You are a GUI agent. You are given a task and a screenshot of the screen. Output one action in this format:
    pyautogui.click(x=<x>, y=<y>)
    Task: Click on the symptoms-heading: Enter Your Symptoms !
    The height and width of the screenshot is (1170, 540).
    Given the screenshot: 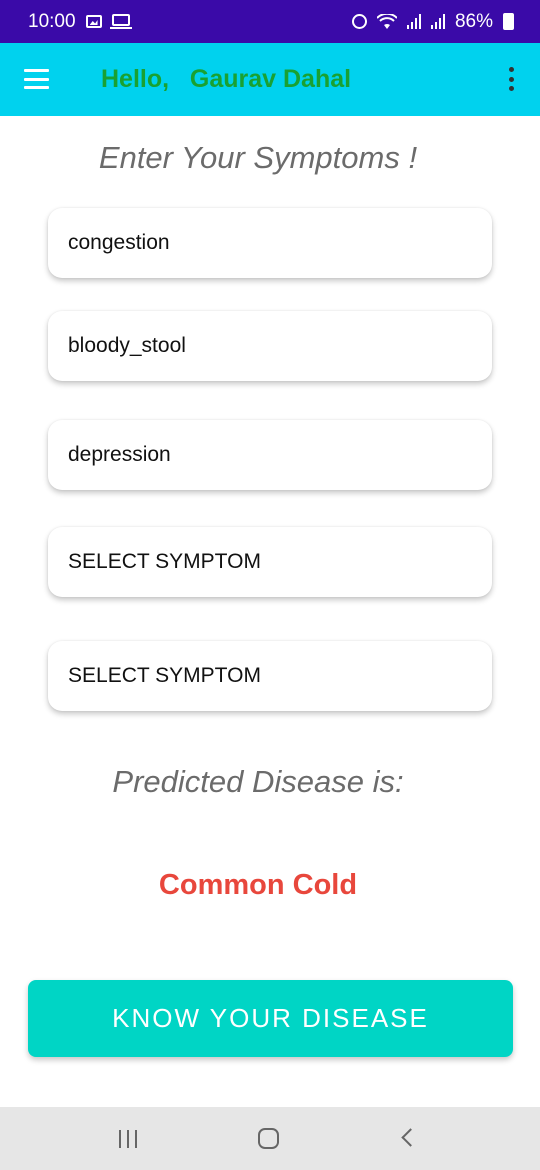 What is the action you would take?
    pyautogui.click(x=258, y=157)
    